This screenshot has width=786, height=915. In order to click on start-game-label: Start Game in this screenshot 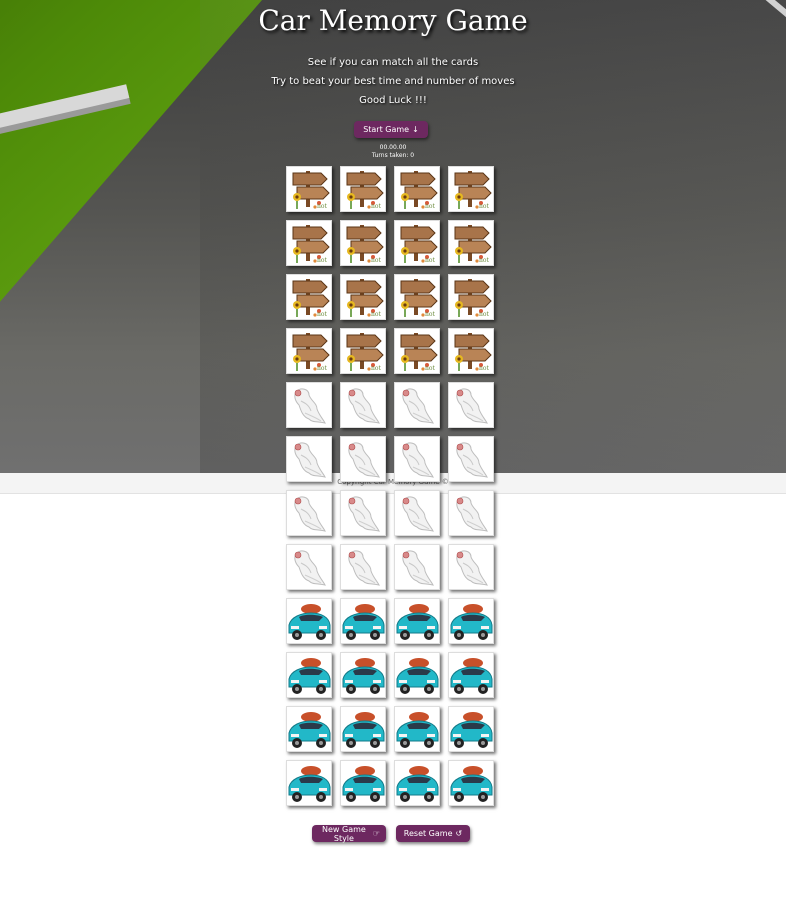, I will do `click(386, 129)`.